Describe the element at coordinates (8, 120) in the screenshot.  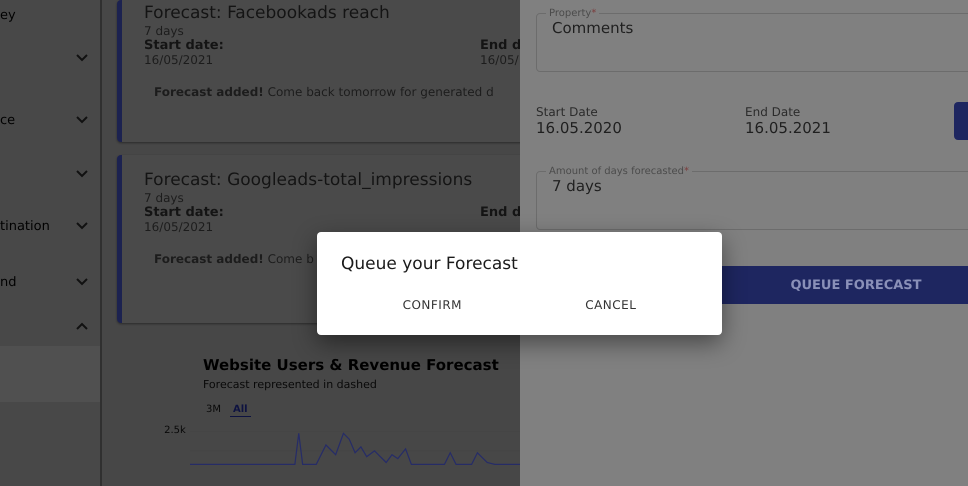
I see `sidebar-label: ce` at that location.